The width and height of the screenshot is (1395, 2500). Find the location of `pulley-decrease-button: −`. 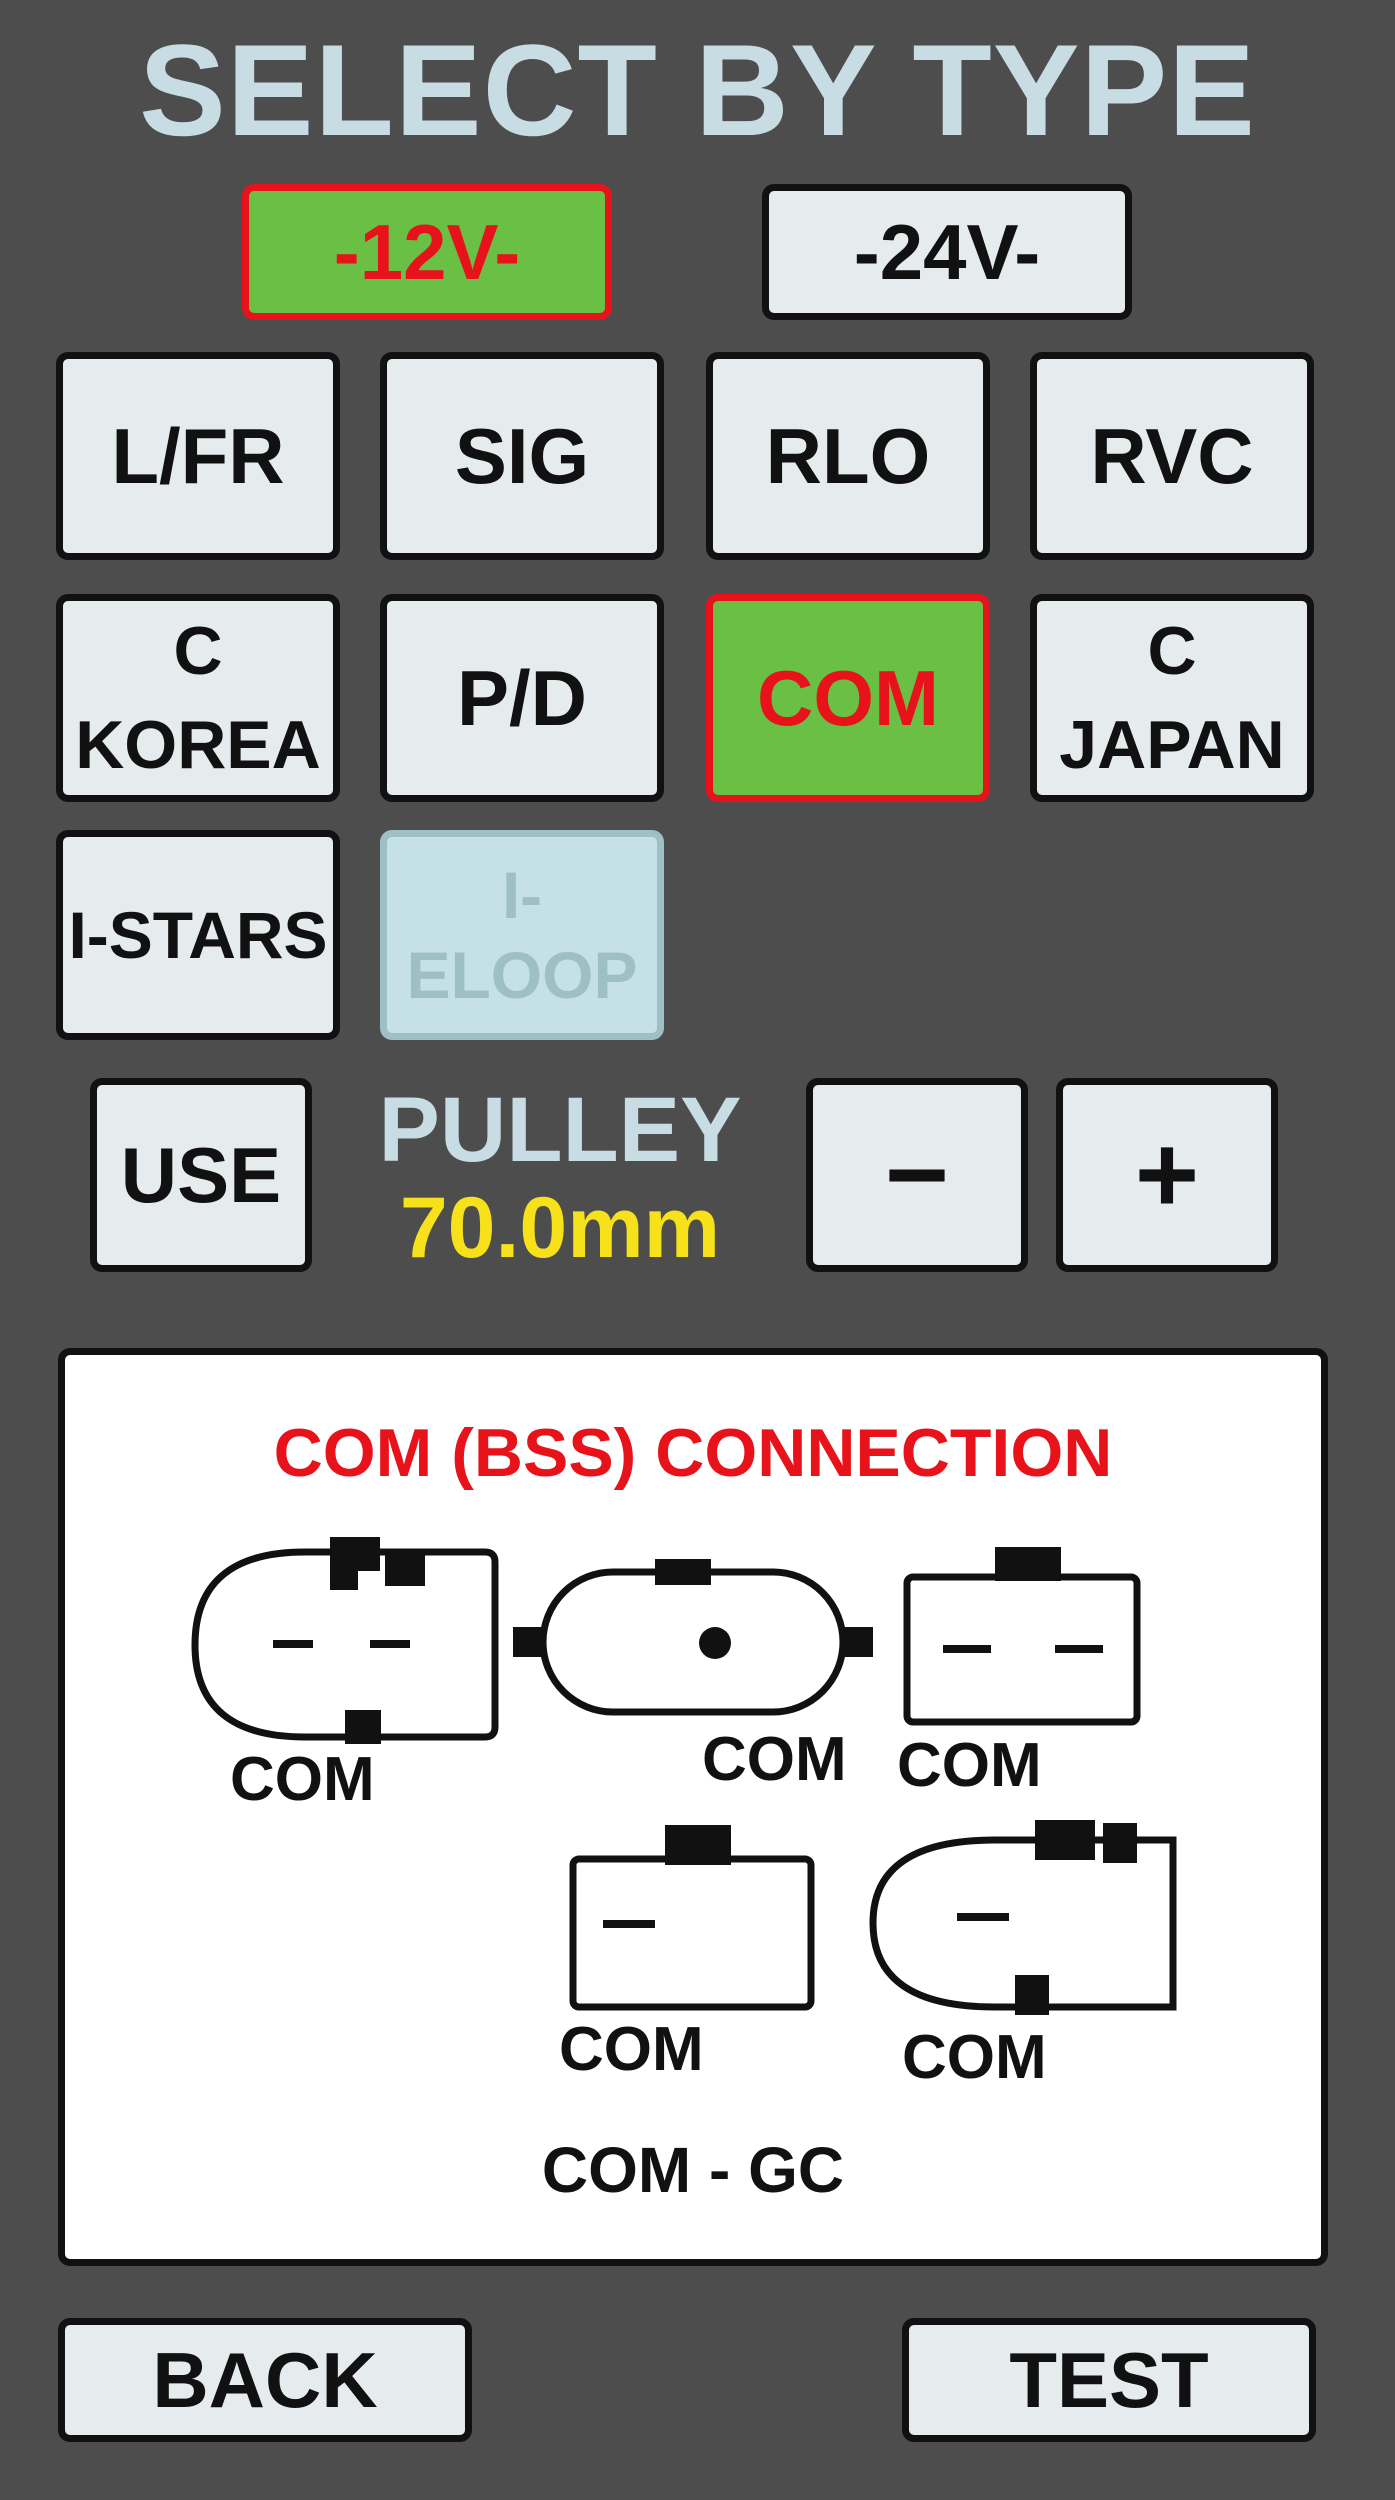

pulley-decrease-button: − is located at coordinates (917, 1175).